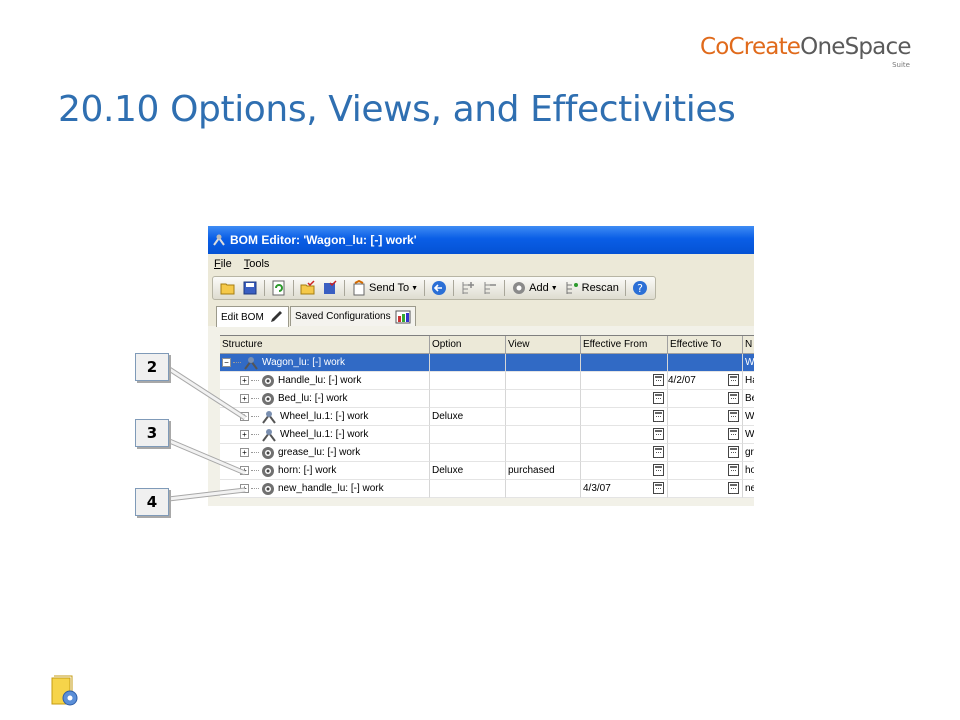 Image resolution: width=960 pixels, height=720 pixels. Describe the element at coordinates (152, 367) in the screenshot. I see `callout-2: 2` at that location.